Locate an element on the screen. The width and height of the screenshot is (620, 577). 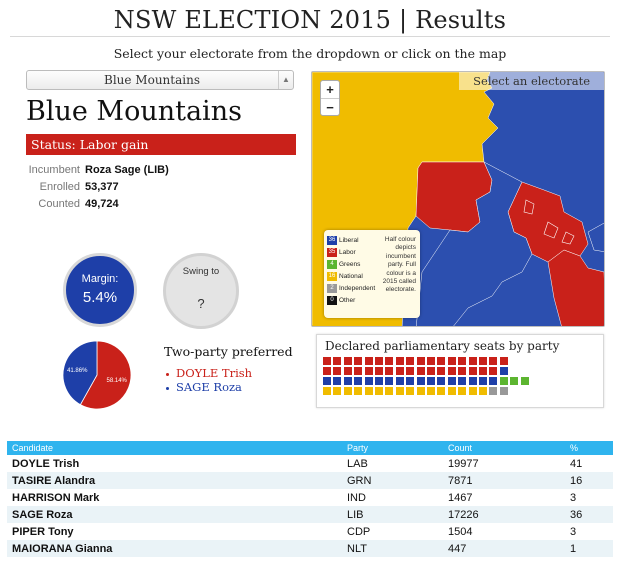
percent-cell: 36 is located at coordinates (589, 514).